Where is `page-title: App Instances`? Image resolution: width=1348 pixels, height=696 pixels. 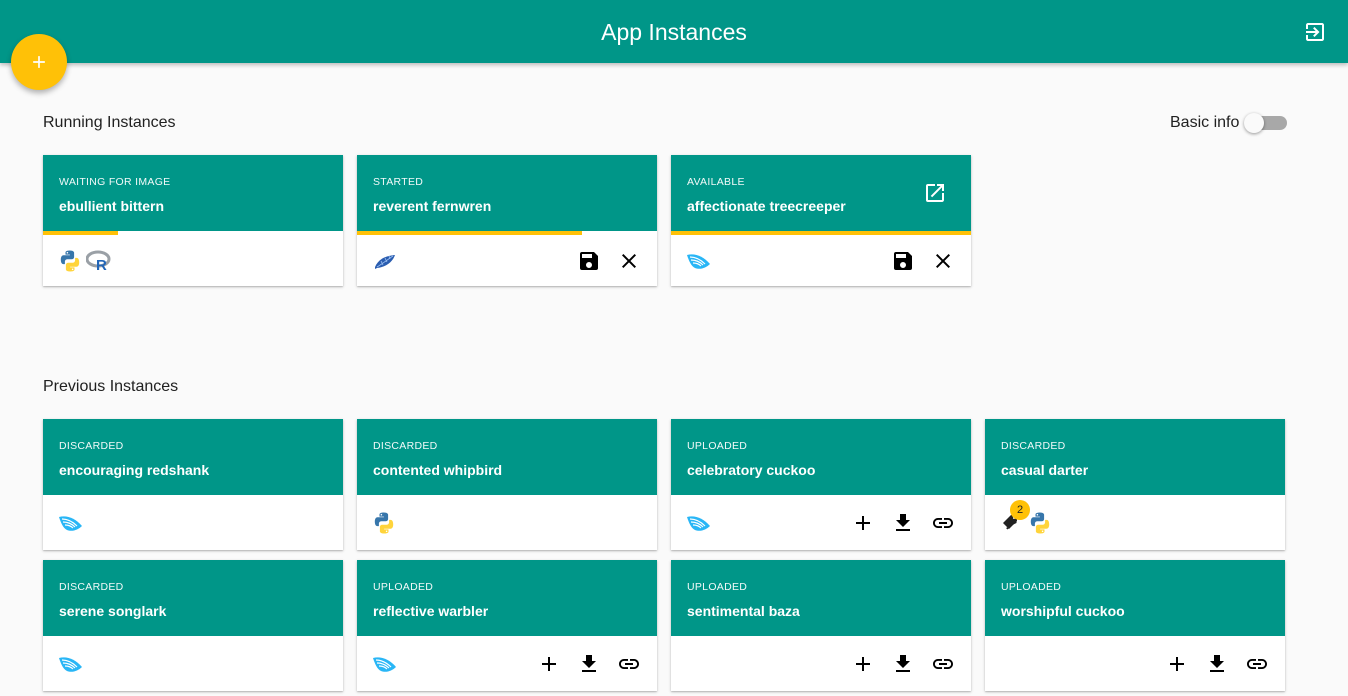
page-title: App Instances is located at coordinates (674, 32).